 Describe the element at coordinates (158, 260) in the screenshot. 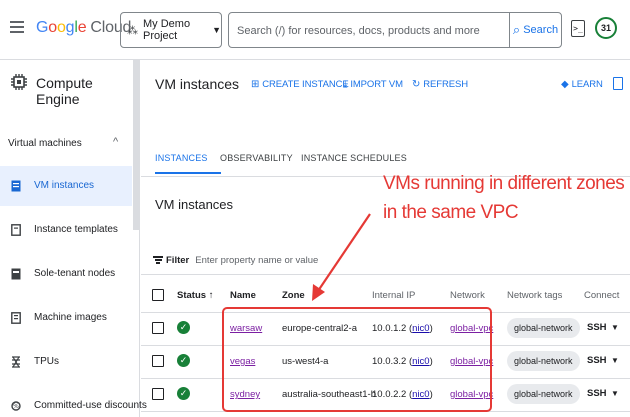

I see `filter-icon` at that location.